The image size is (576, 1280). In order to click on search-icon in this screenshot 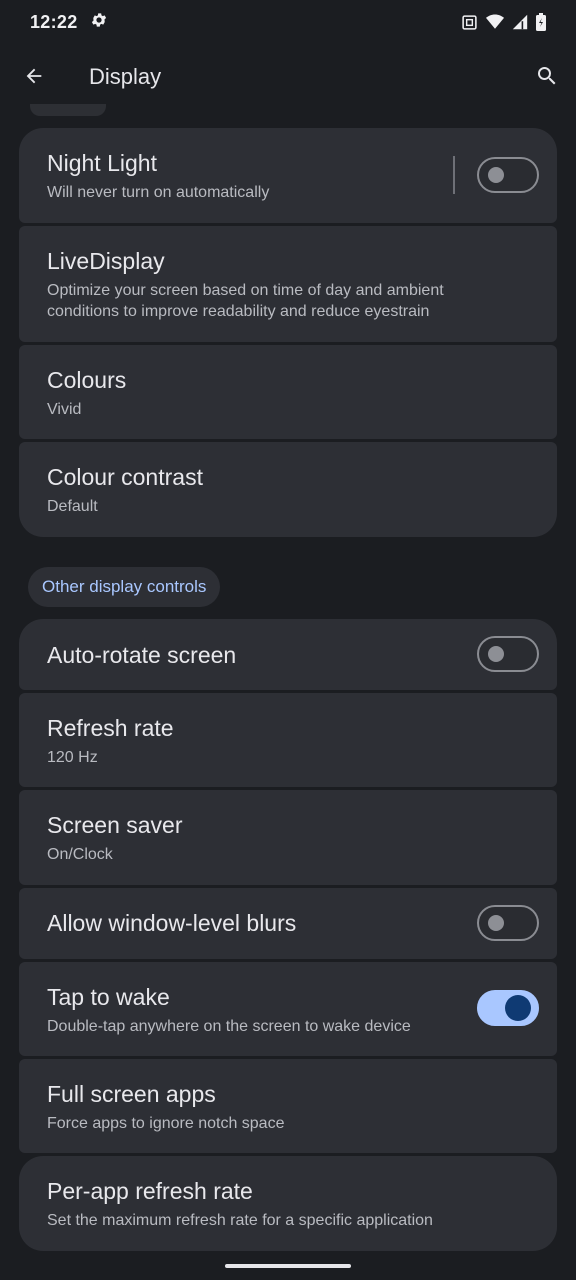, I will do `click(547, 78)`.